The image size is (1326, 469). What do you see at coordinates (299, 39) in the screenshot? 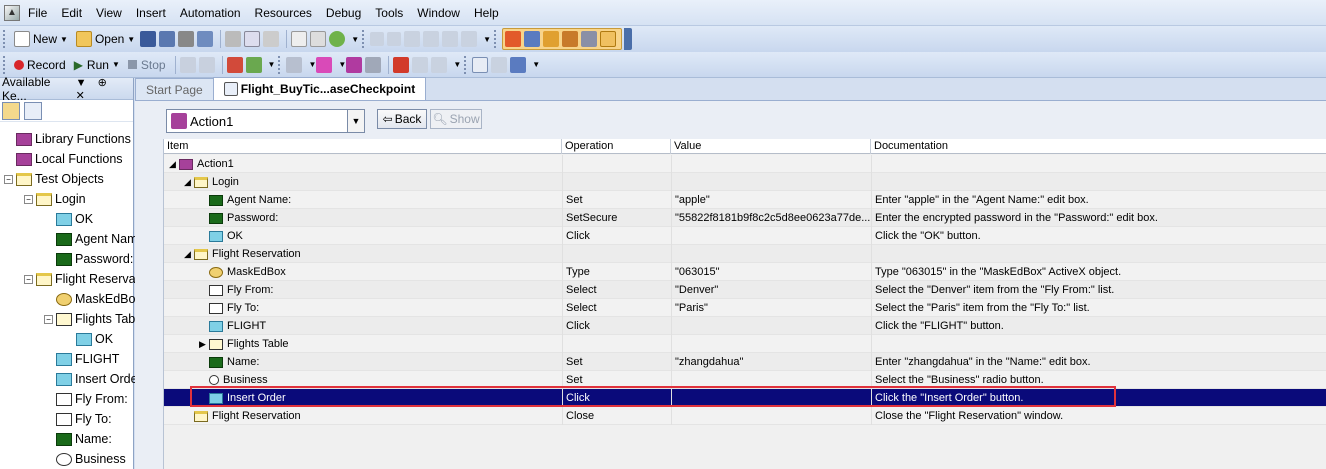
I see `comment-icon` at bounding box center [299, 39].